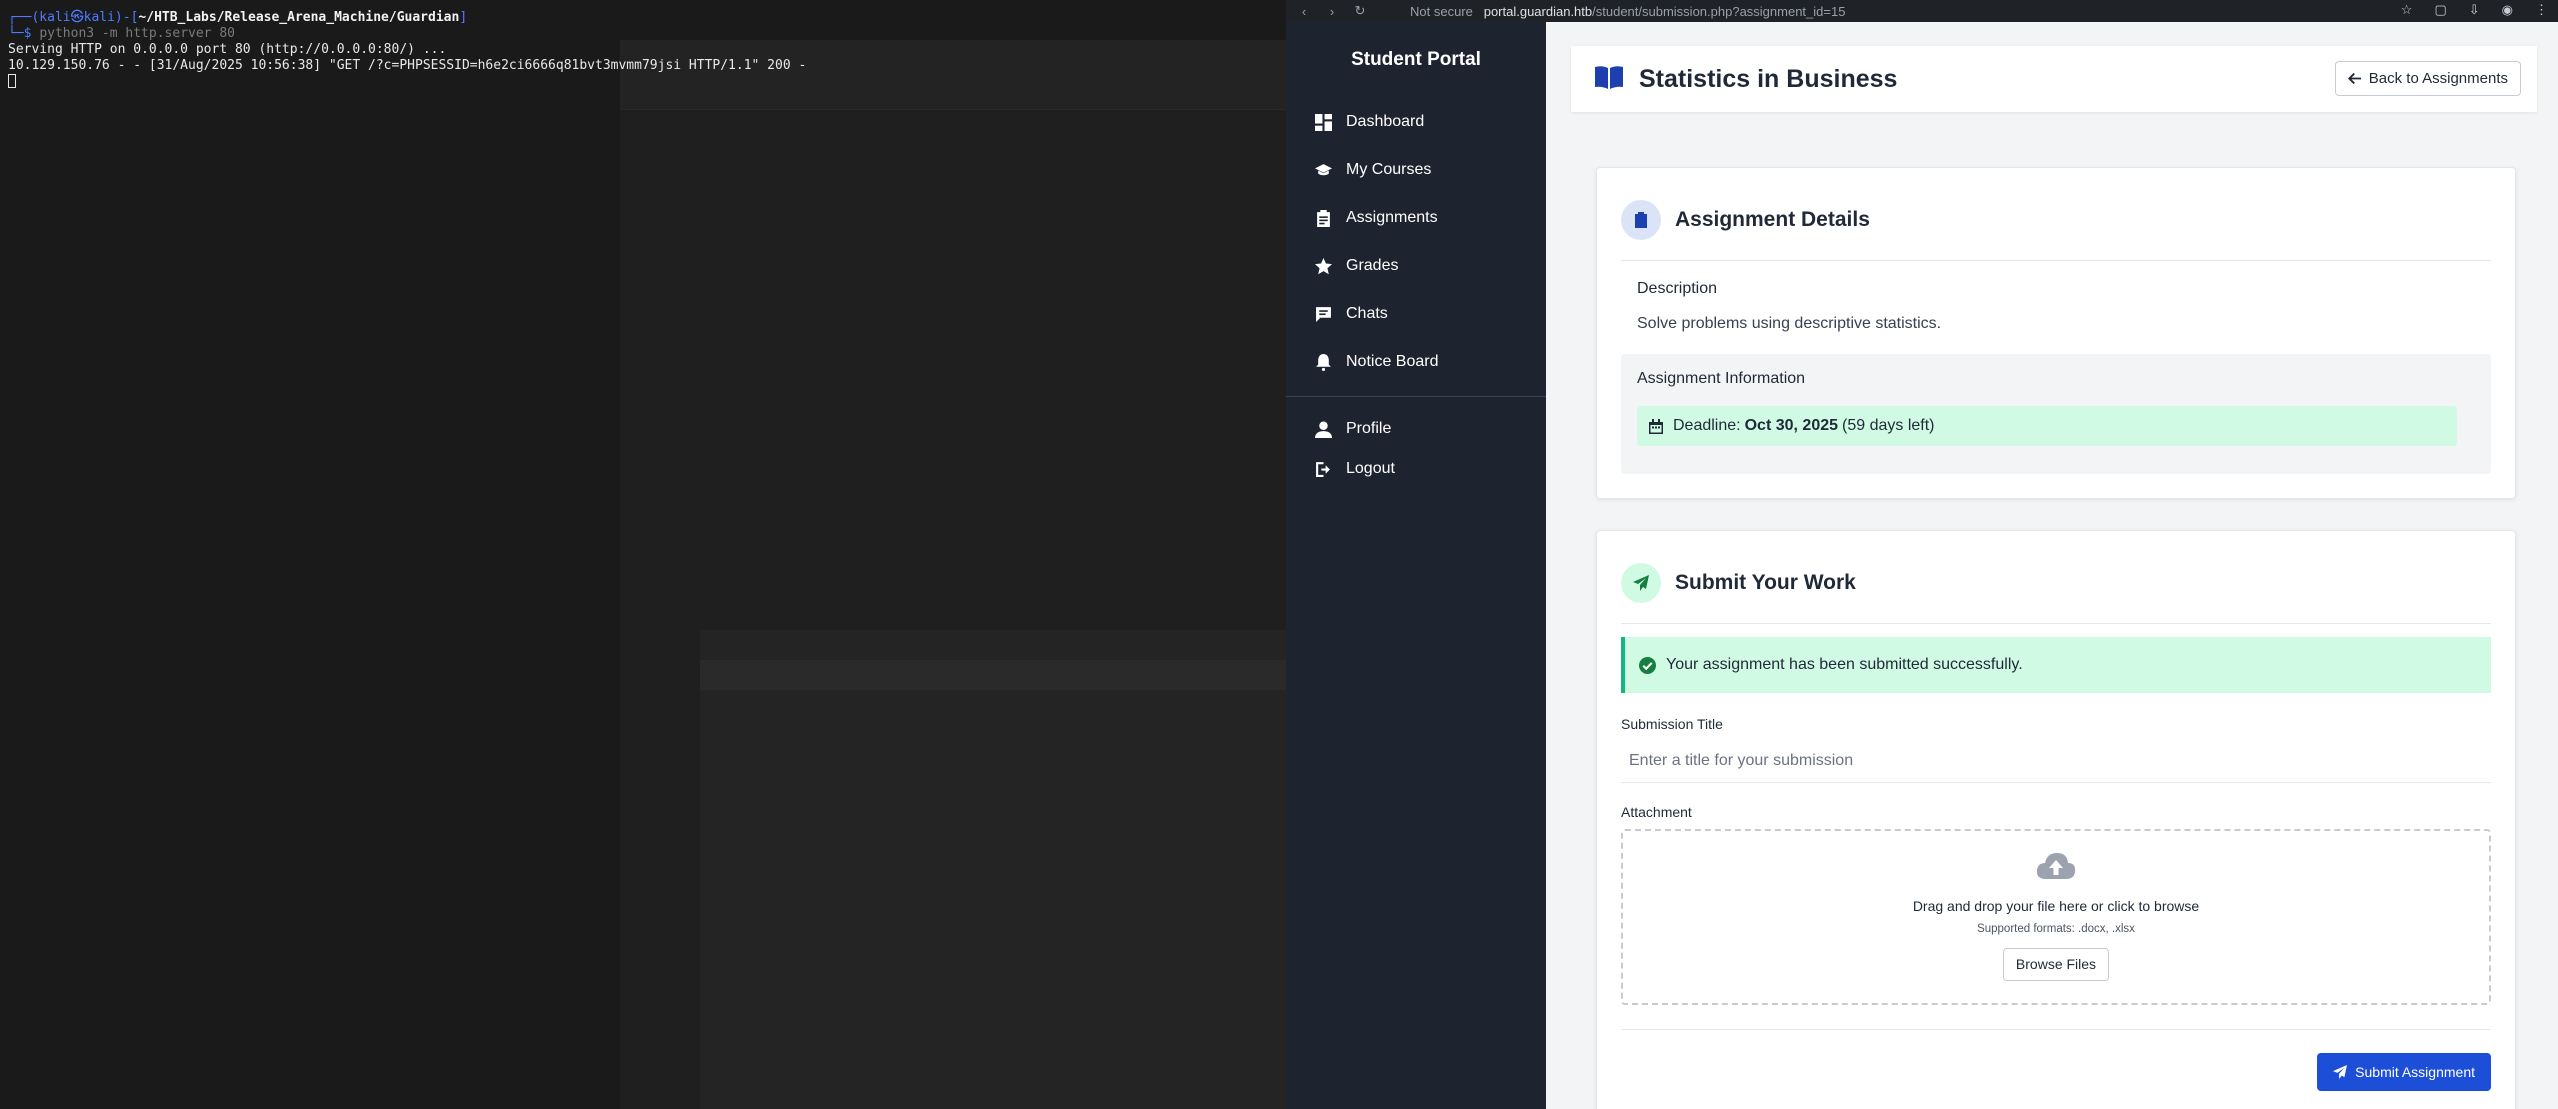  Describe the element at coordinates (1367, 313) in the screenshot. I see `sidebar-item-label: Chats` at that location.